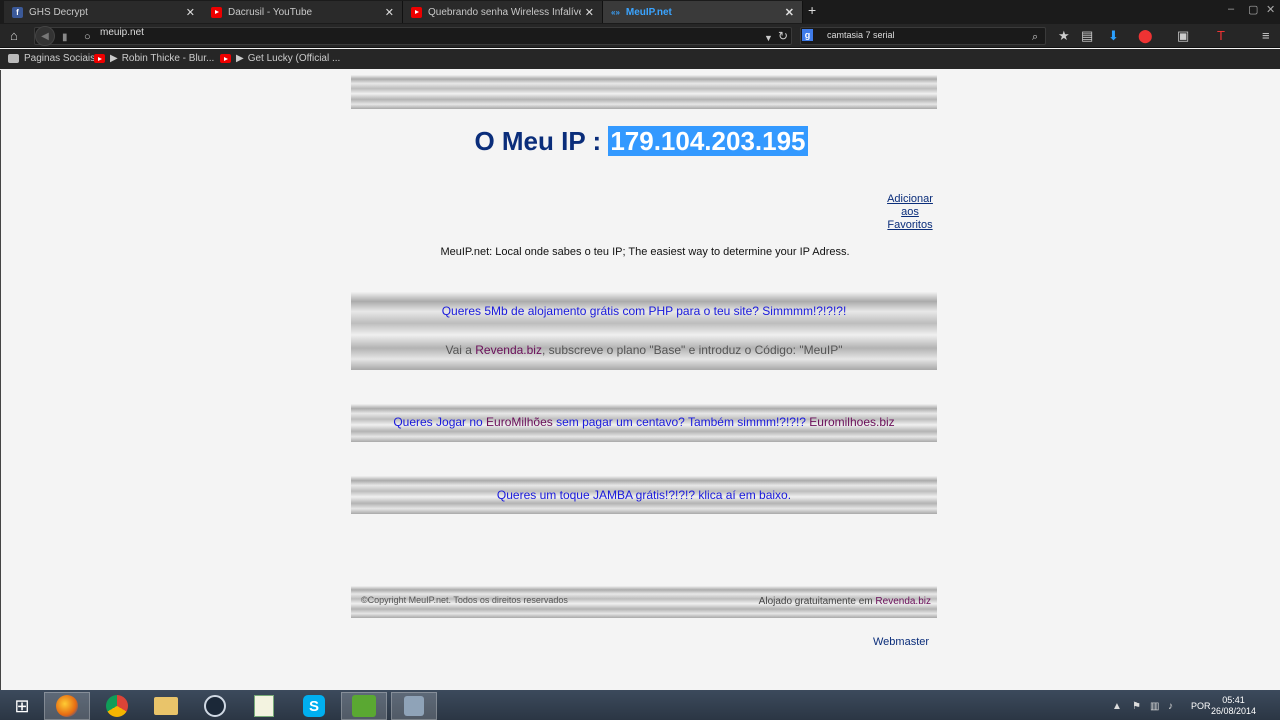 The height and width of the screenshot is (720, 1280). What do you see at coordinates (104, 12) in the screenshot?
I see `tab-ghs-decrypt: f GHS Decrypt ✕` at bounding box center [104, 12].